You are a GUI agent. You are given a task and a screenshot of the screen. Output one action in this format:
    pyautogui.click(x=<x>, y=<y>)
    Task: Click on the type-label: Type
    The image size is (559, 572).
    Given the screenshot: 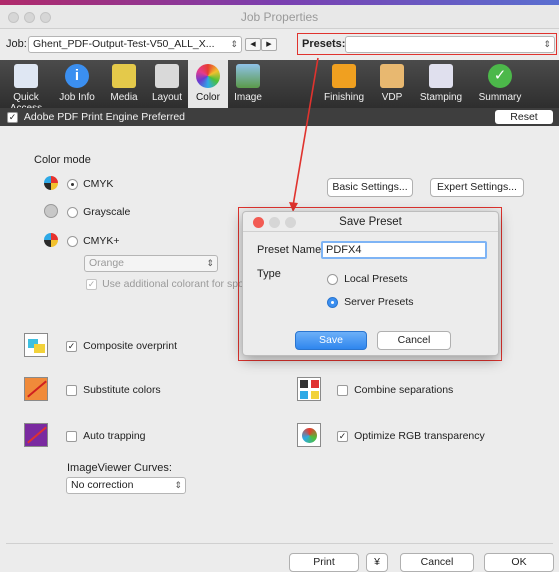 What is the action you would take?
    pyautogui.click(x=269, y=274)
    